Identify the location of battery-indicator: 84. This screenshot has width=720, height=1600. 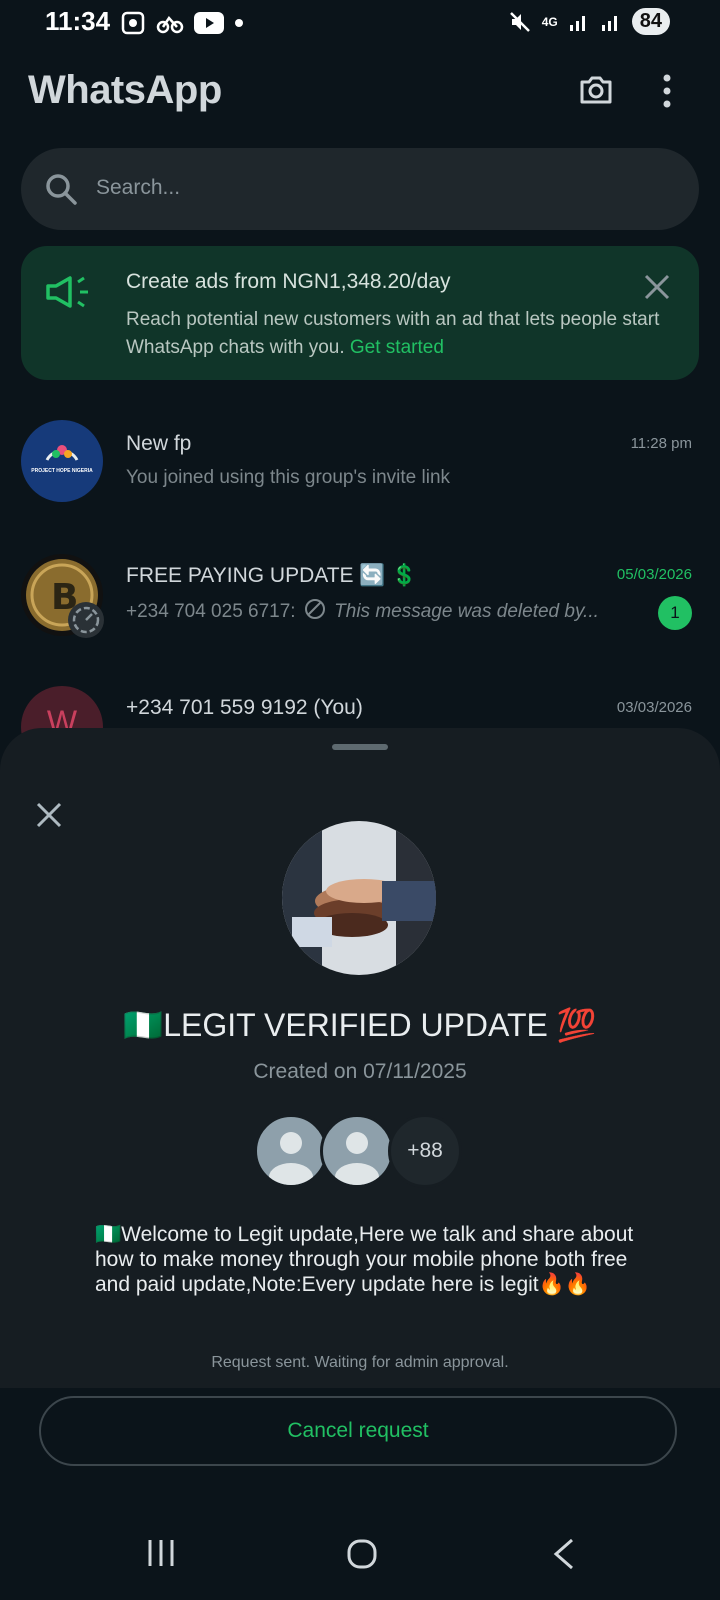
(650, 21).